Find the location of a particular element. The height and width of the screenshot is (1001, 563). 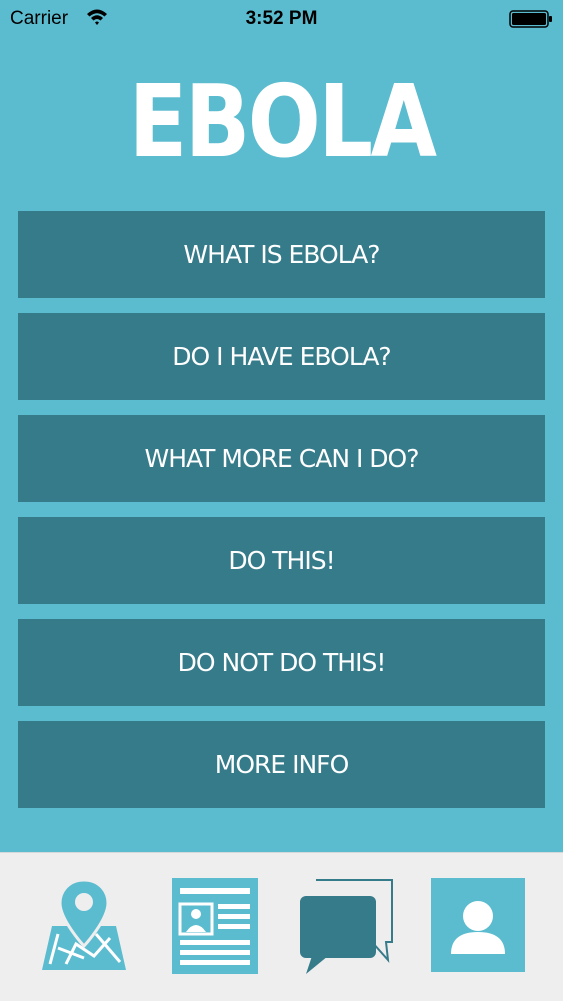

profile-tab is located at coordinates (479, 926).